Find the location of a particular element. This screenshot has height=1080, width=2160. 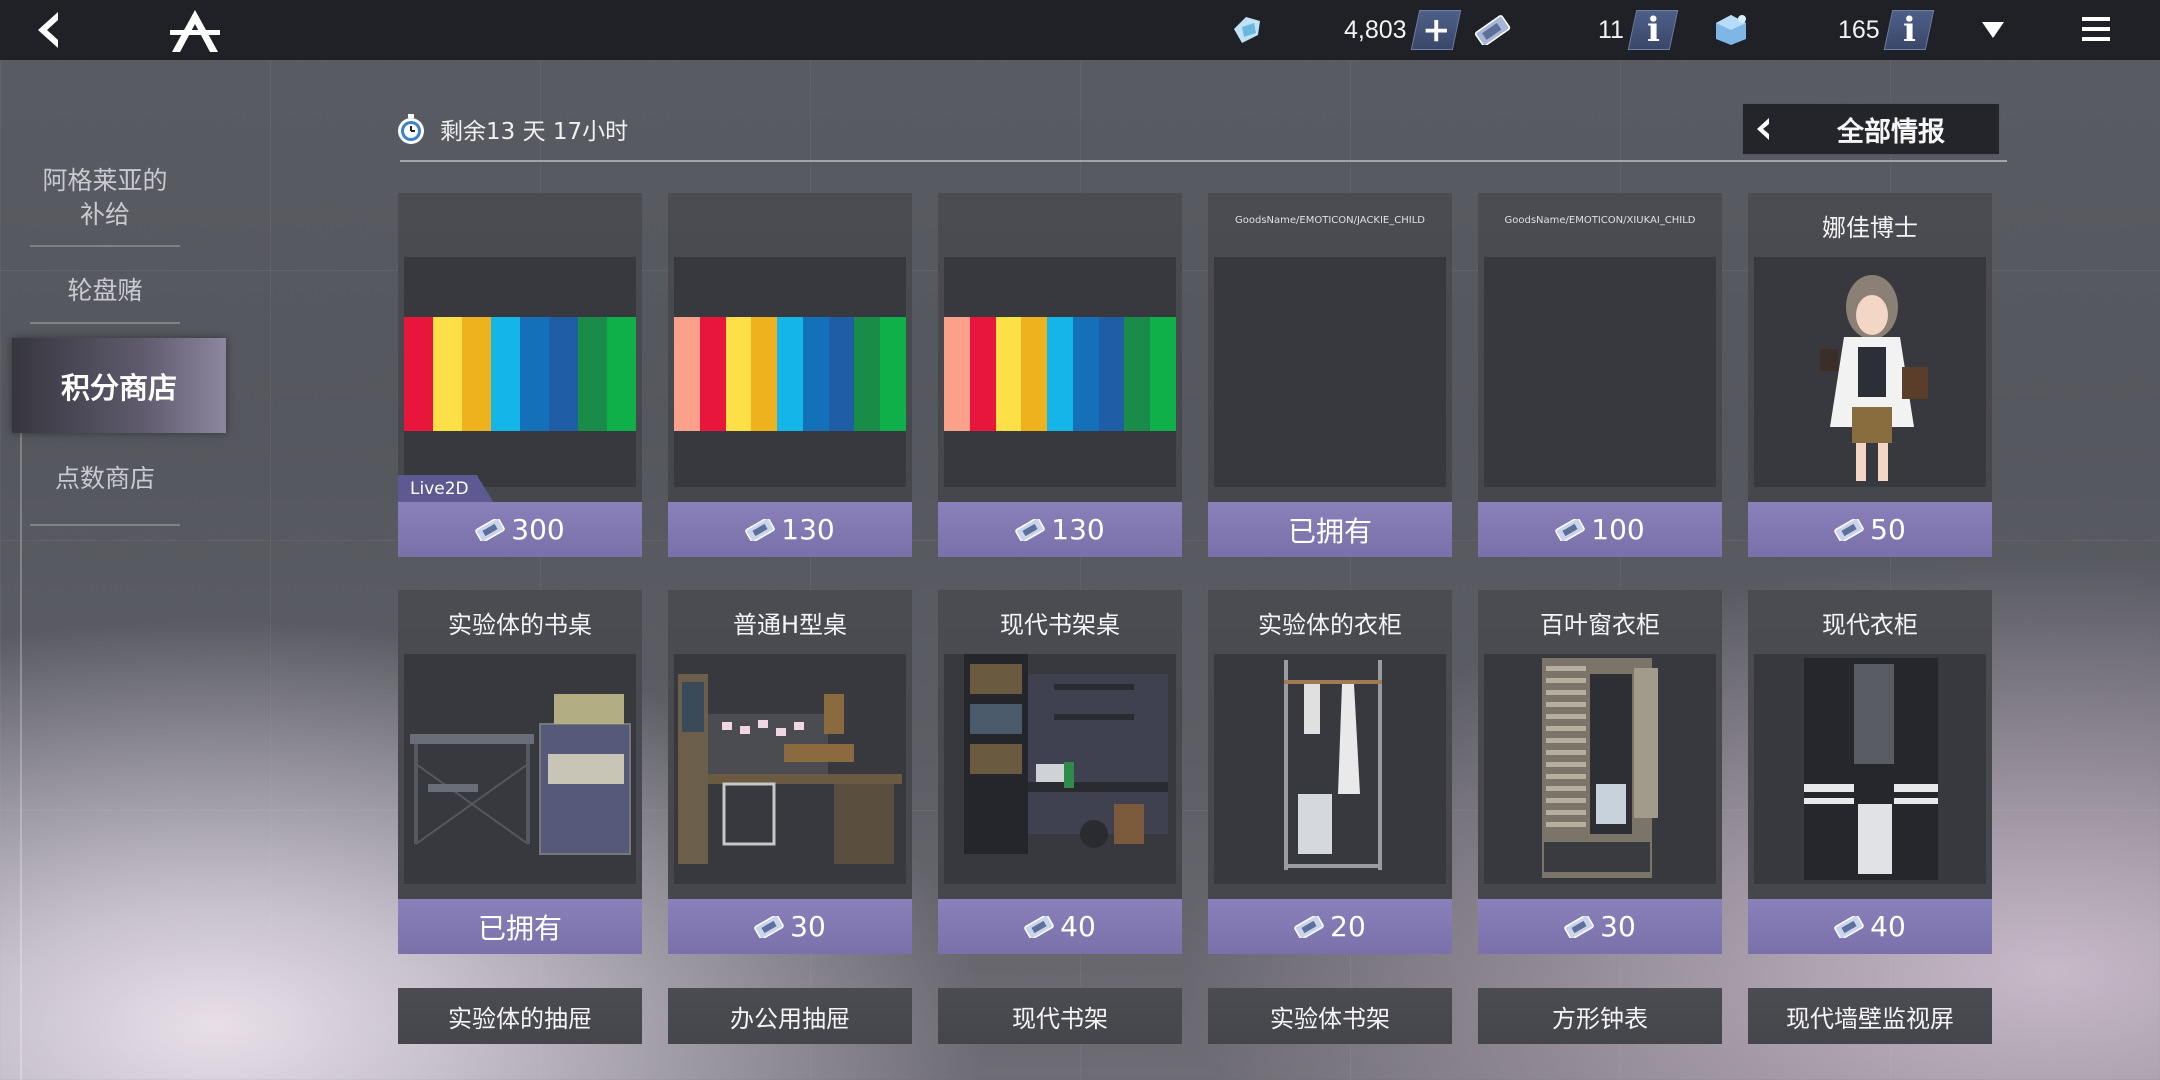

nav-rail-line is located at coordinates (21, 751).